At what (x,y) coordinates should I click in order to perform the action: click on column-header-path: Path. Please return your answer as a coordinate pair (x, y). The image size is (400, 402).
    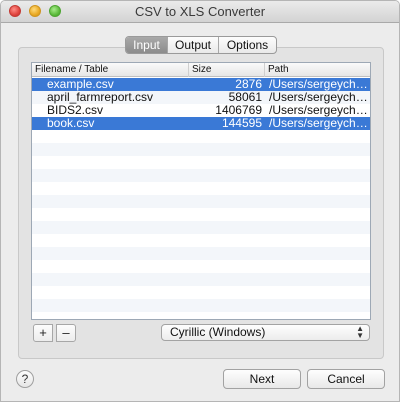
    Looking at the image, I should click on (317, 70).